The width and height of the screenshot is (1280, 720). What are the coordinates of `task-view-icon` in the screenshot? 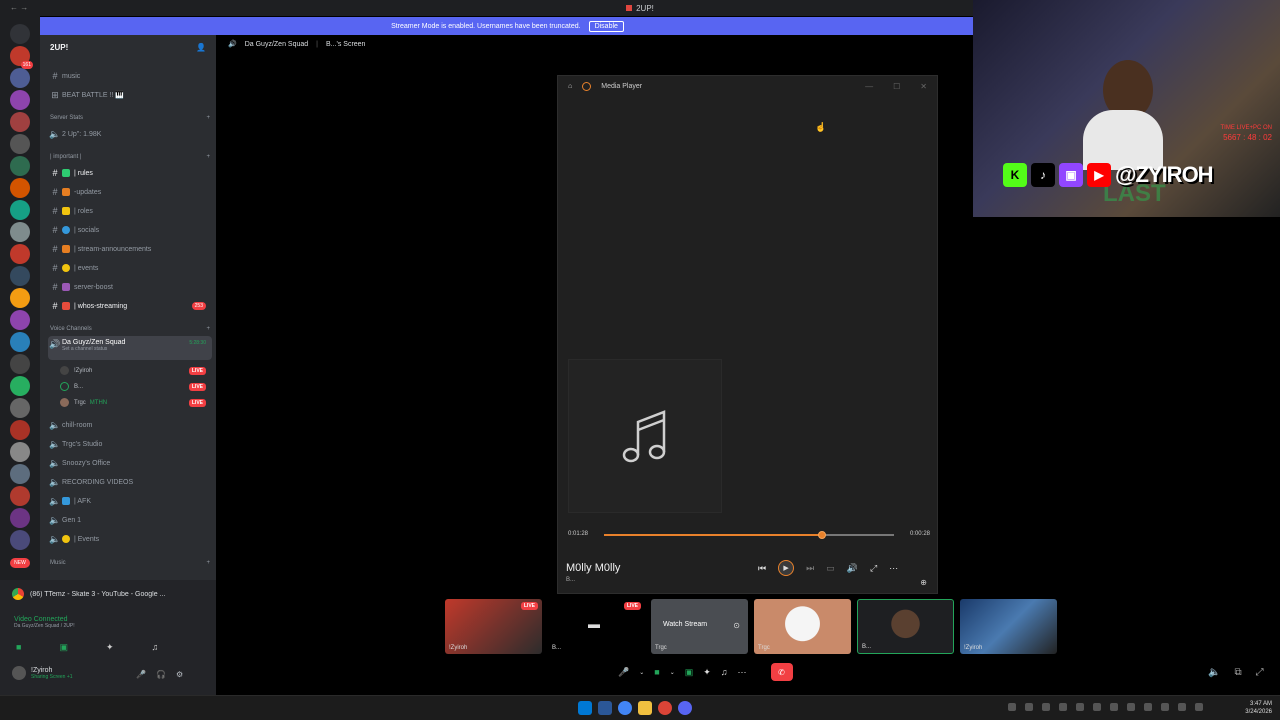 It's located at (605, 708).